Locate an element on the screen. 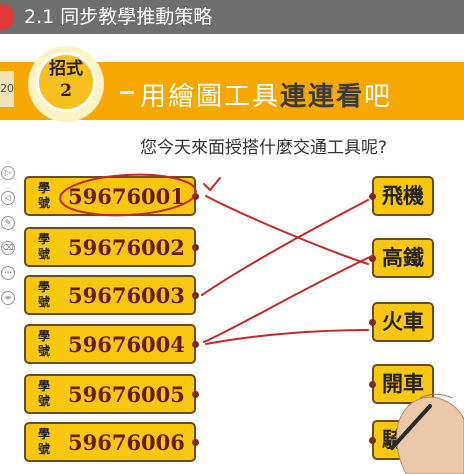  vehicle-card: 騎車 is located at coordinates (401, 440).